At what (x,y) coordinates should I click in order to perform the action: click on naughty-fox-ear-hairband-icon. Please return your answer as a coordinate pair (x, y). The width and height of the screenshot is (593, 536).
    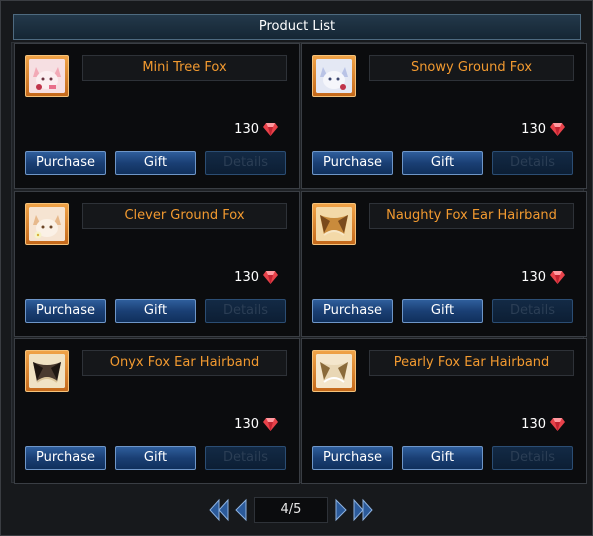
    Looking at the image, I should click on (334, 224).